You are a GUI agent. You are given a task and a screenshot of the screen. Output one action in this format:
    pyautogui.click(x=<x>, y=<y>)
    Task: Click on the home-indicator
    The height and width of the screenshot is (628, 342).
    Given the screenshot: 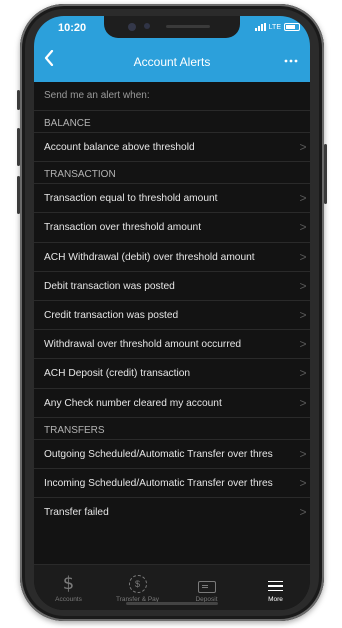 What is the action you would take?
    pyautogui.click(x=172, y=603)
    